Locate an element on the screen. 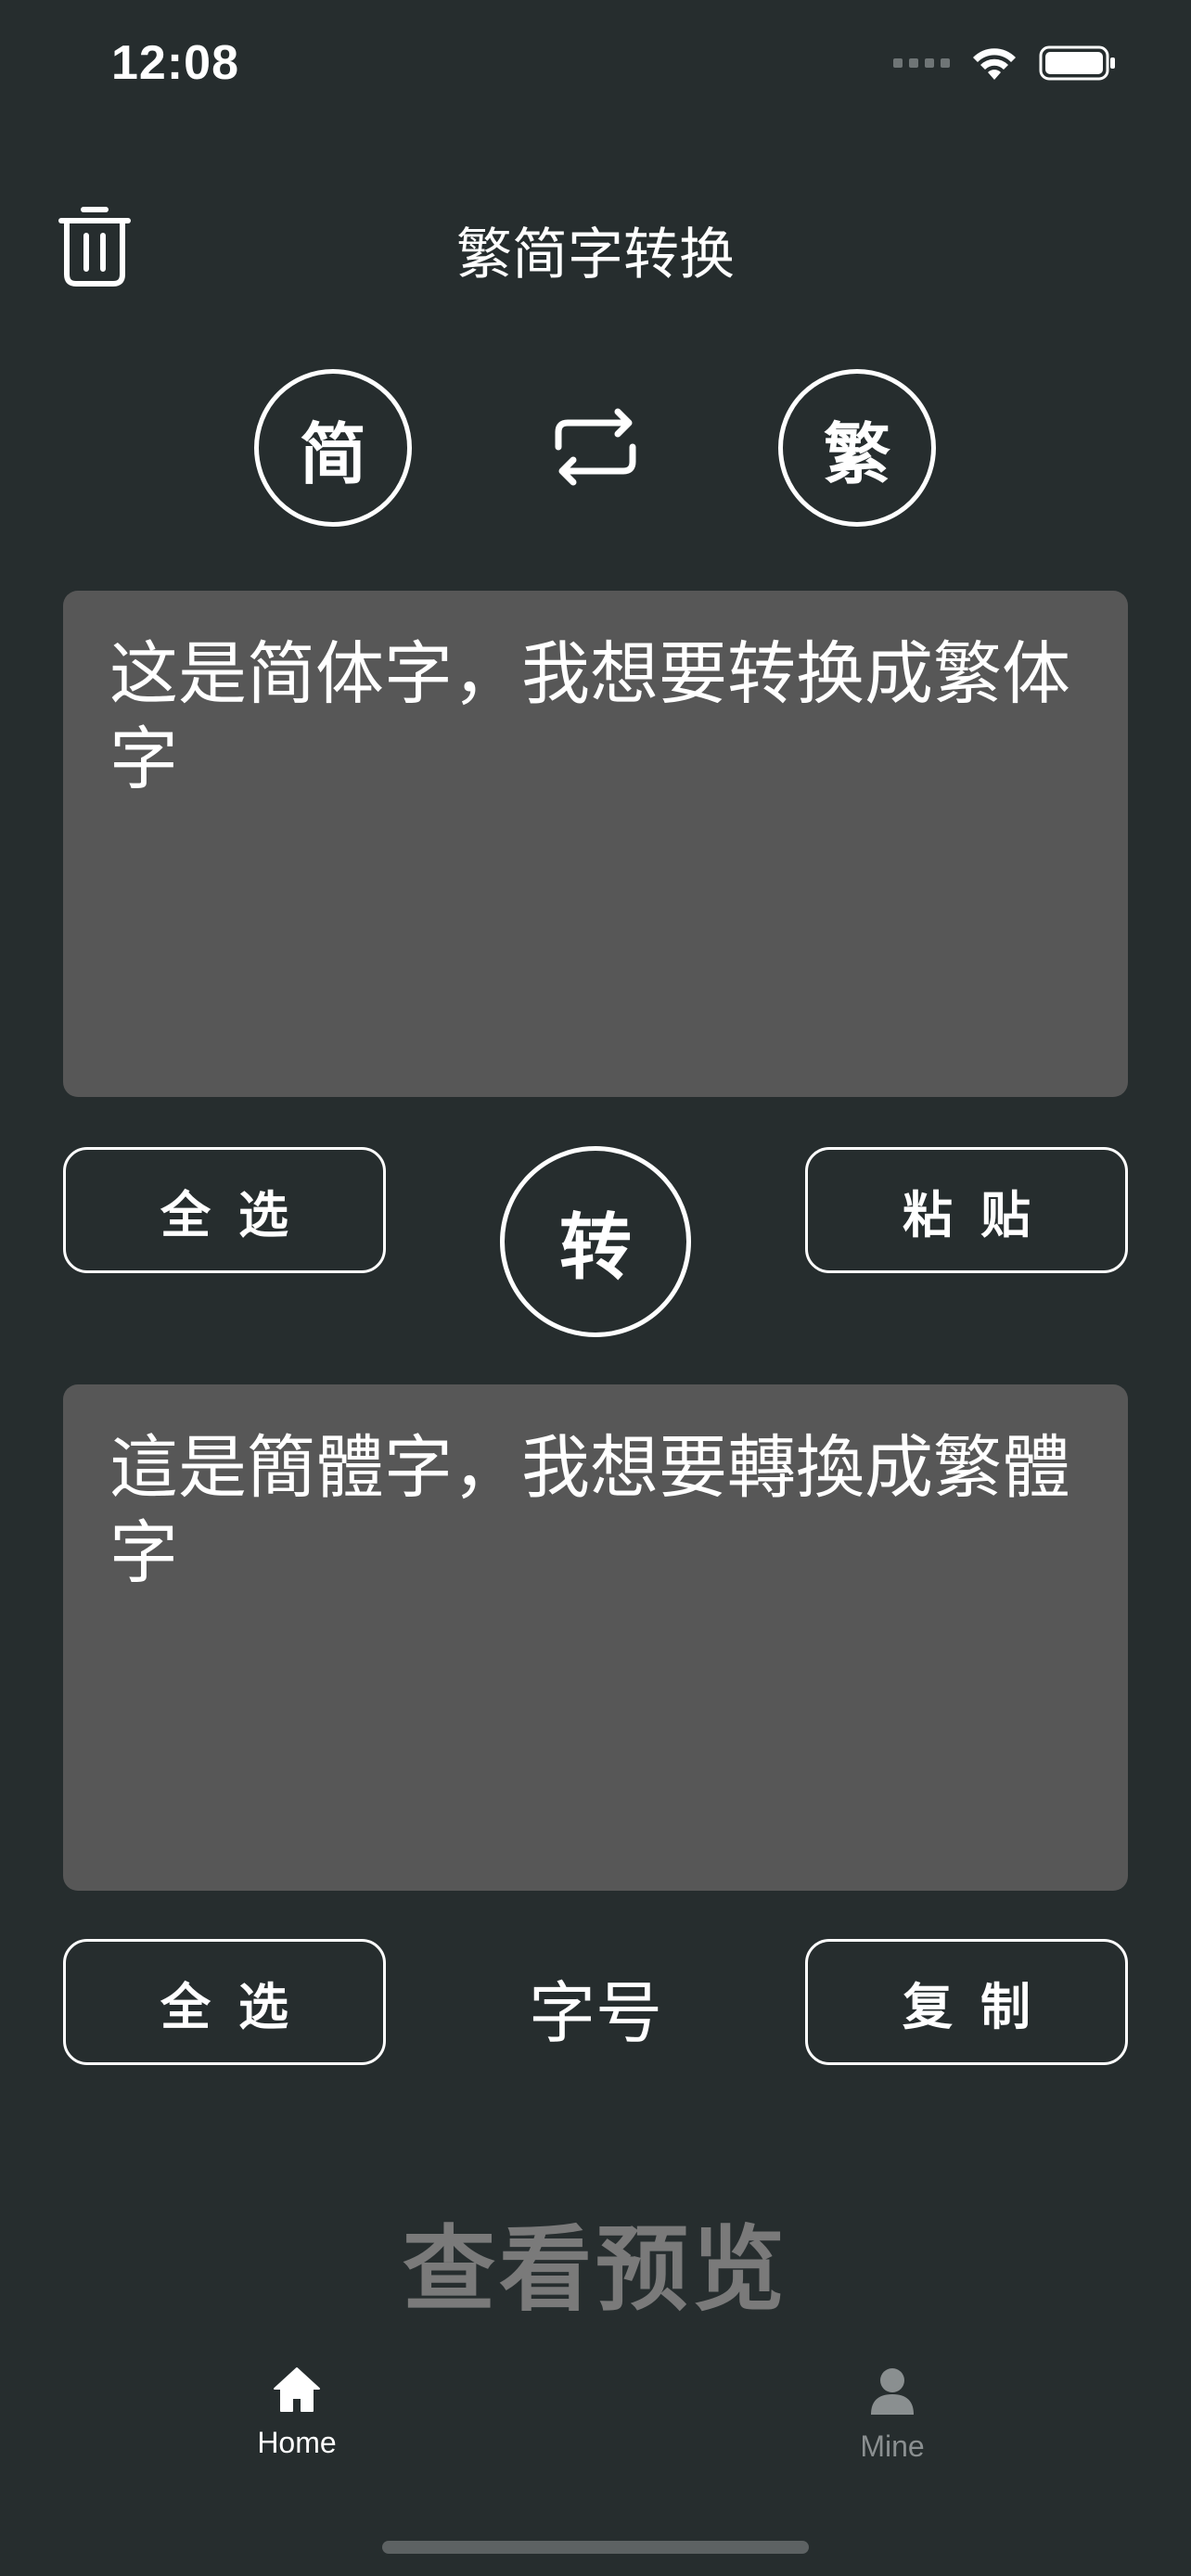 The width and height of the screenshot is (1191, 2576). tab-mine: Mine is located at coordinates (892, 2415).